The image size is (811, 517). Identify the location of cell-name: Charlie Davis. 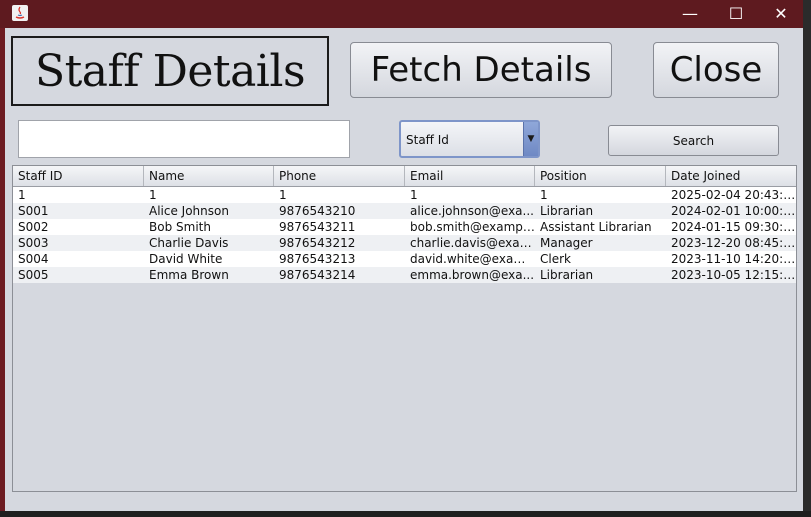
(189, 243).